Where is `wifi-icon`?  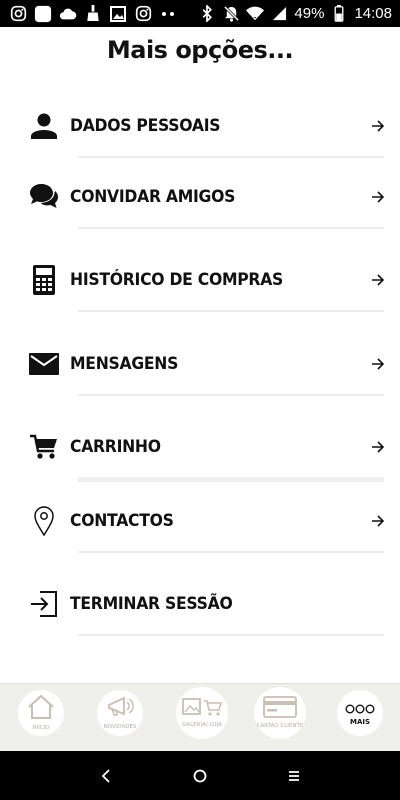
wifi-icon is located at coordinates (255, 14).